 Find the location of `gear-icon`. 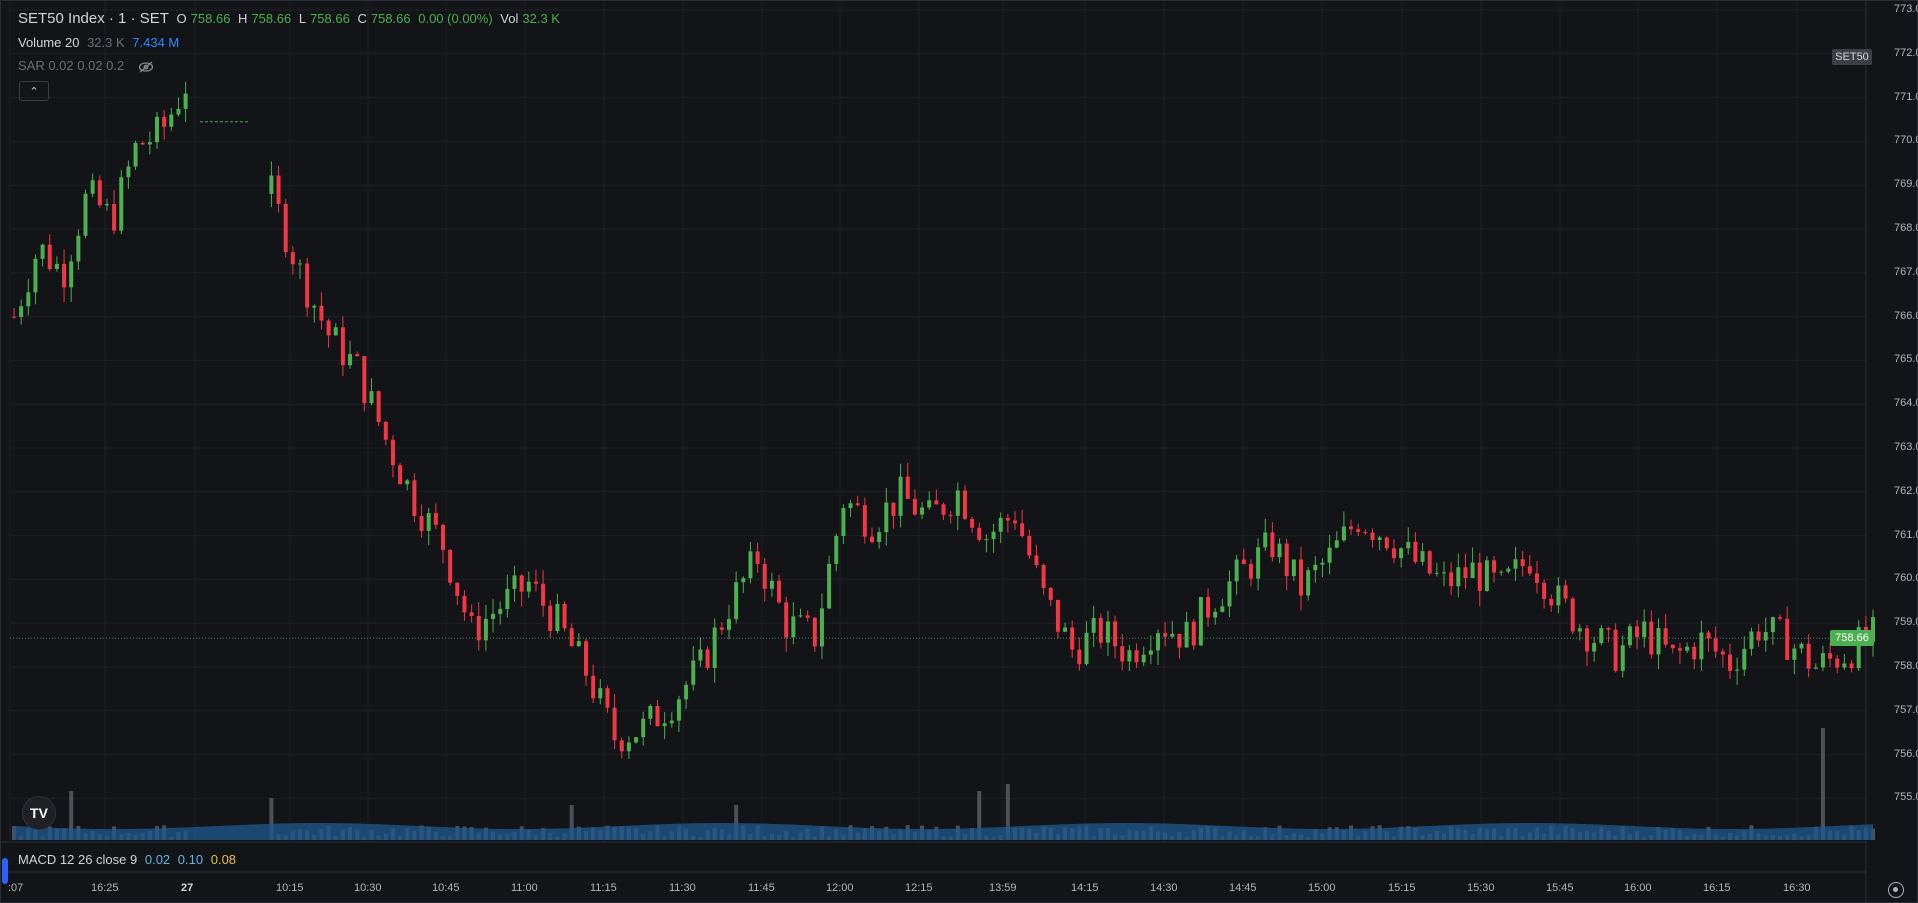

gear-icon is located at coordinates (1896, 890).